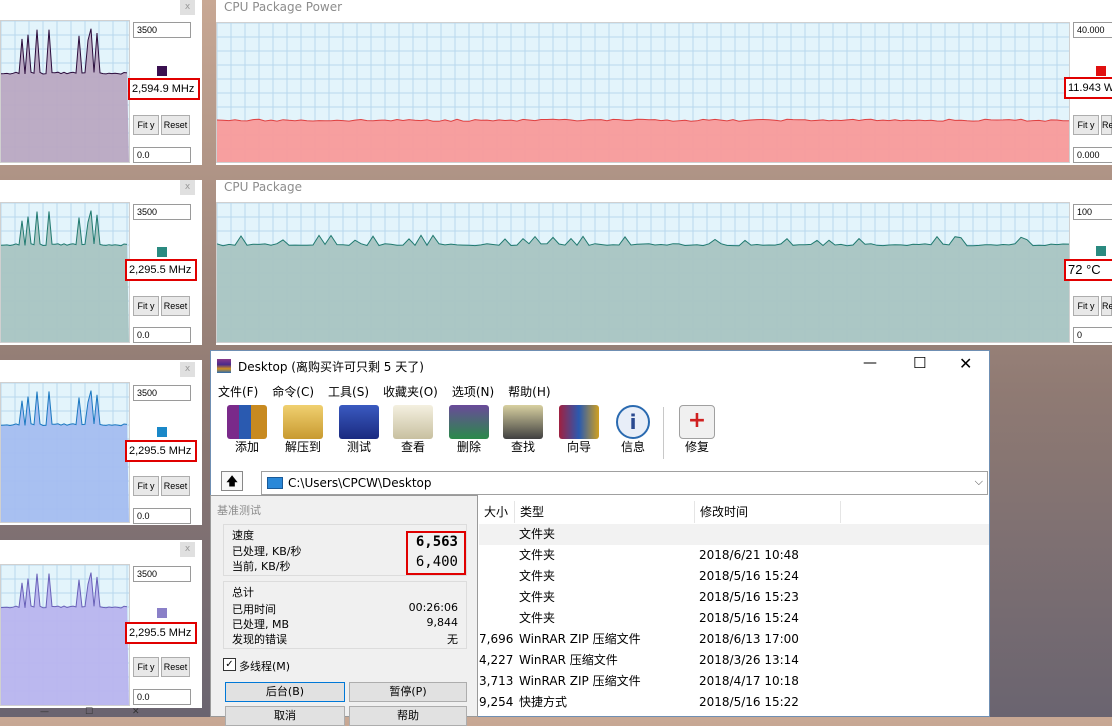  I want to click on table-row: 文件夹 2018/5/16 15:23, so click(734, 597).